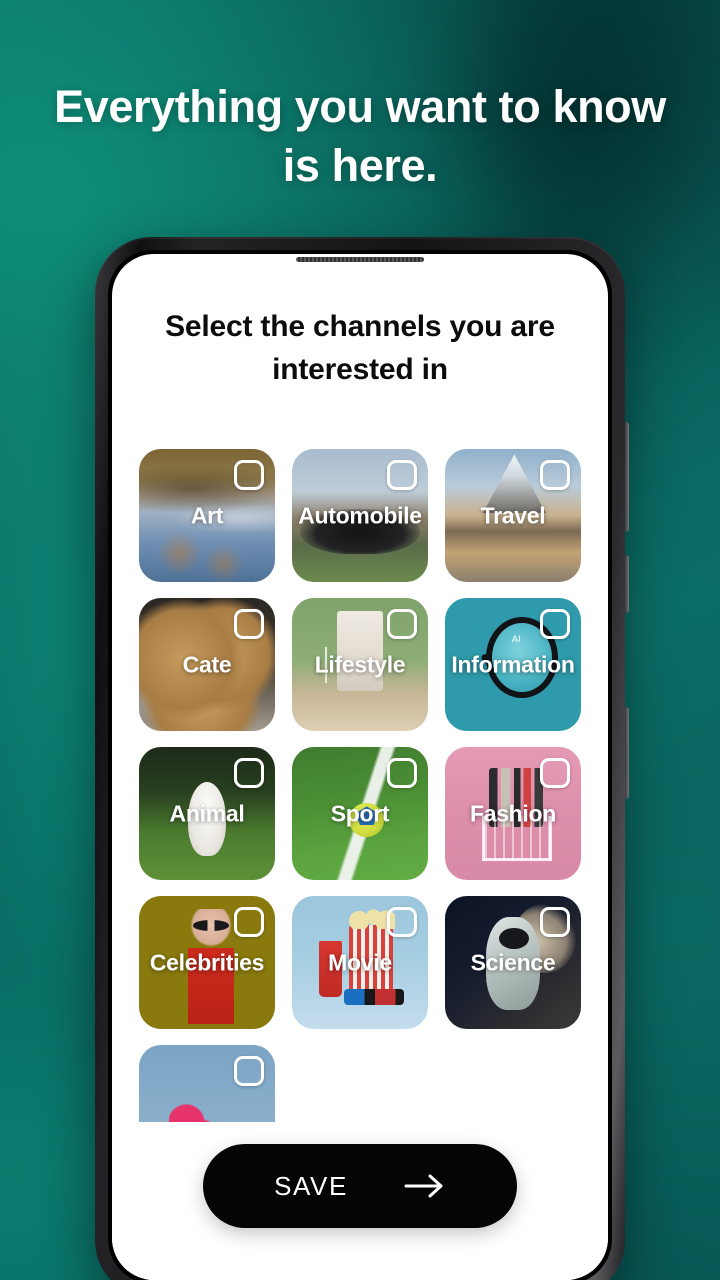  Describe the element at coordinates (360, 1186) in the screenshot. I see `save-button: SAVE` at that location.